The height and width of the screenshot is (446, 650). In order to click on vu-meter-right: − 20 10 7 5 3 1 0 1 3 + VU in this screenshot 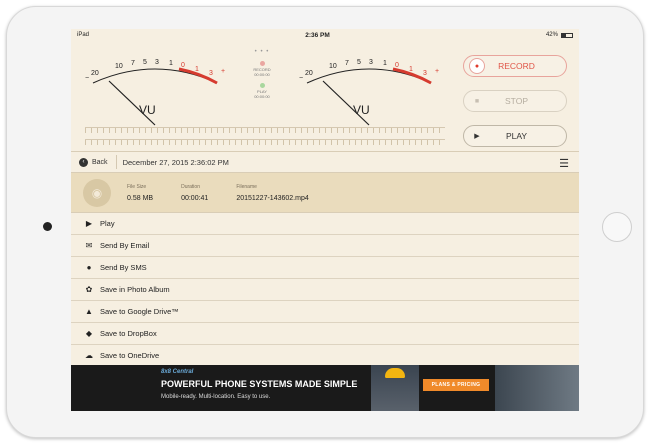, I will do `click(369, 88)`.